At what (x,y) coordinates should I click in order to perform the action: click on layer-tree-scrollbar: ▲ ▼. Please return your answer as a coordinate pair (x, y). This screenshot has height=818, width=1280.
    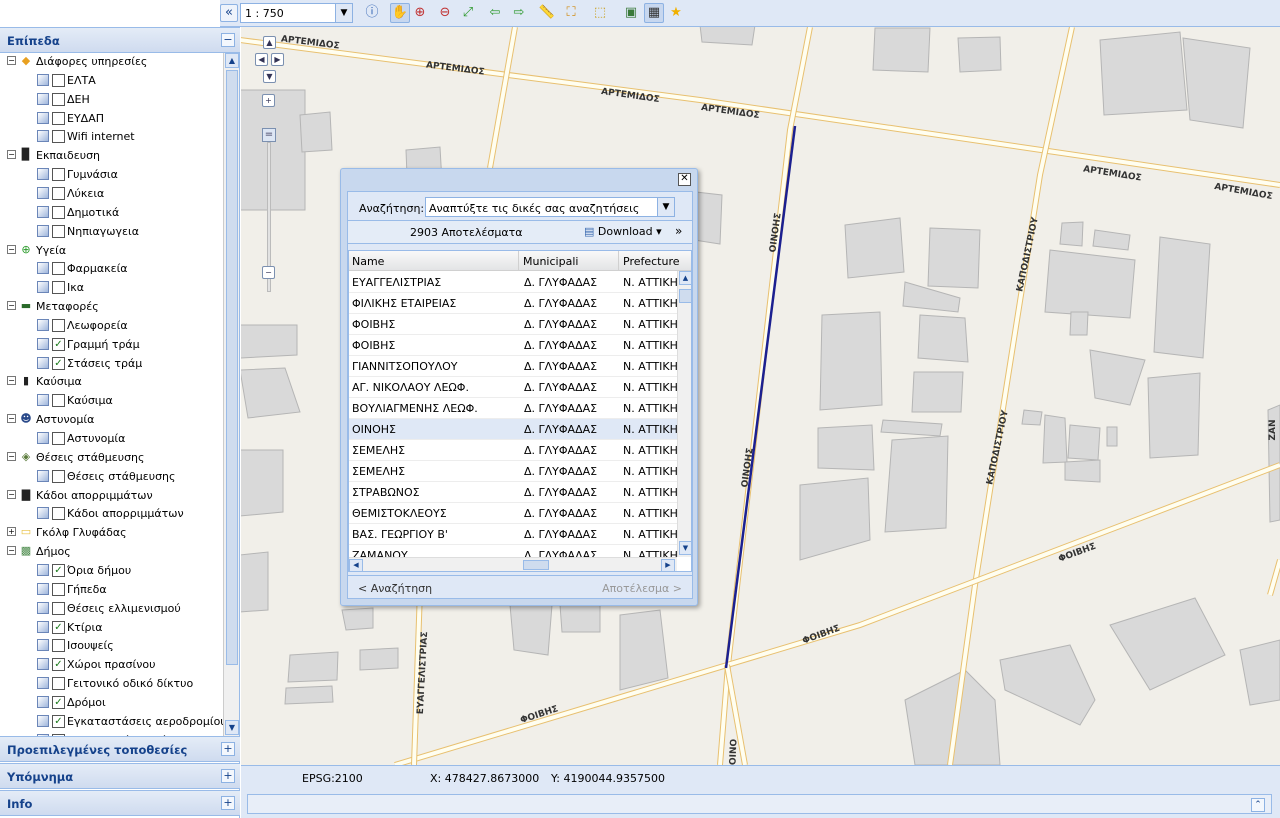
    Looking at the image, I should click on (231, 394).